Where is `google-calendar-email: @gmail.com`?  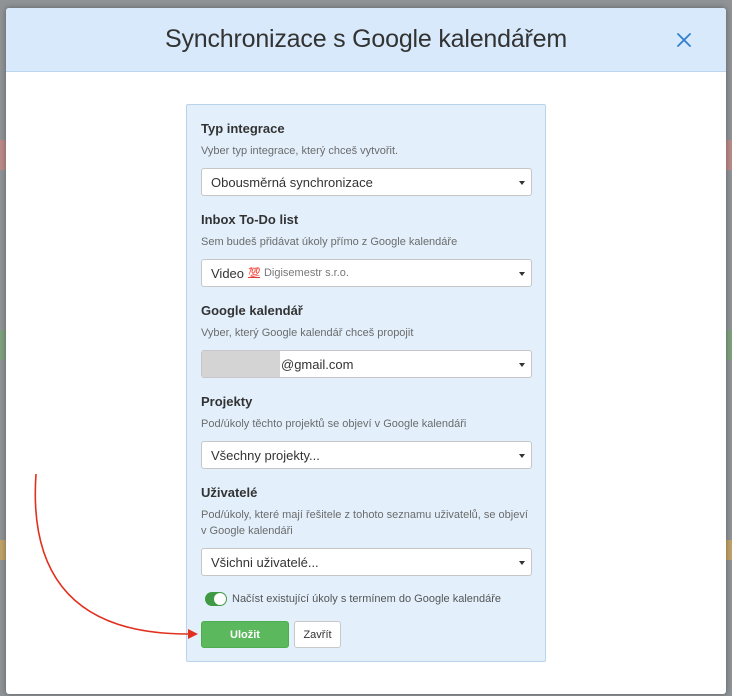
google-calendar-email: @gmail.com is located at coordinates (317, 364).